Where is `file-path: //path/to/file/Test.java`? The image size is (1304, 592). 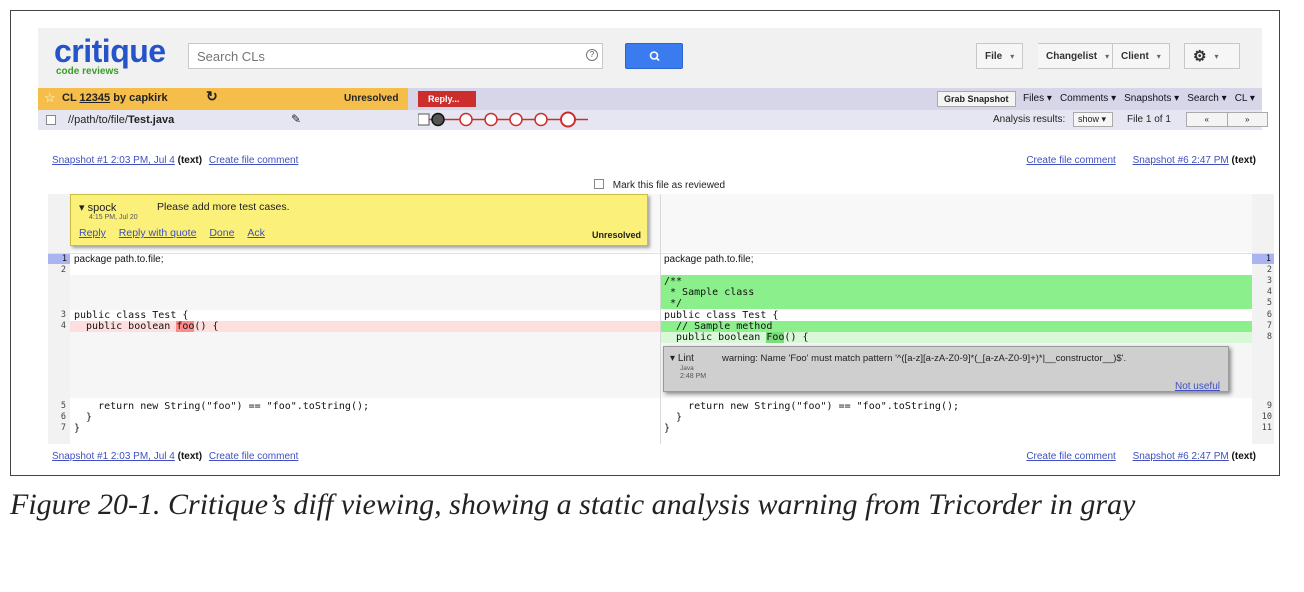
file-path: //path/to/file/Test.java is located at coordinates (121, 120).